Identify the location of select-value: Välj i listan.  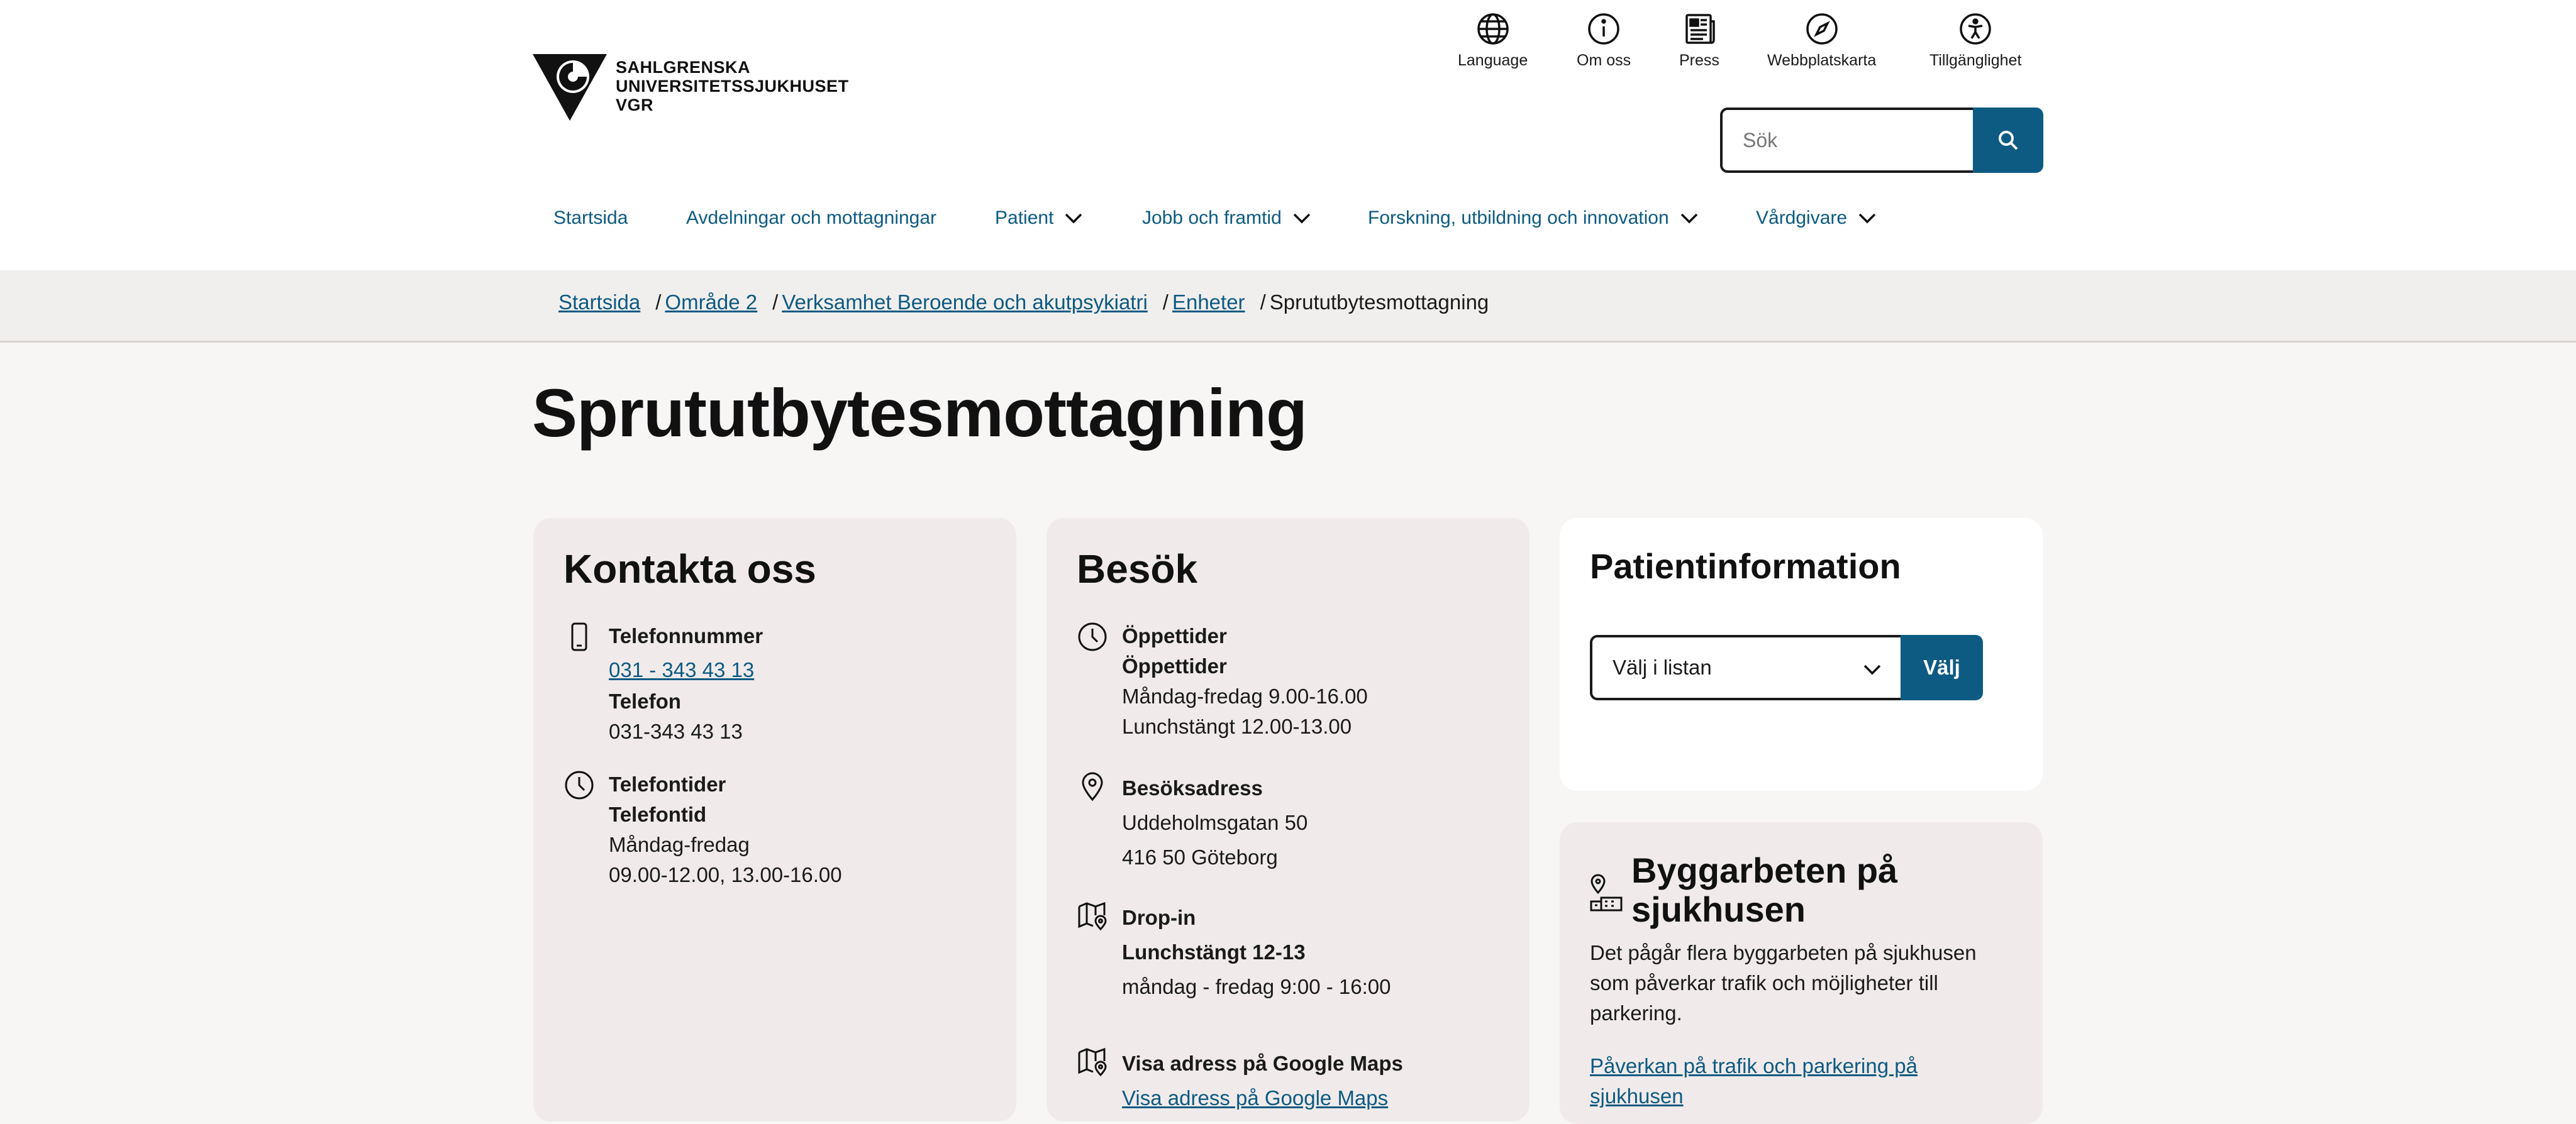
(1662, 668).